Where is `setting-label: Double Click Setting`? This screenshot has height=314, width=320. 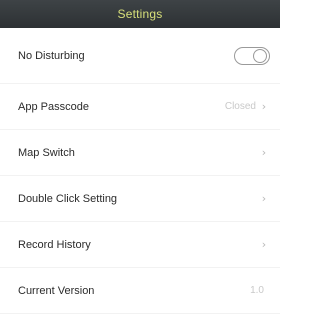 setting-label: Double Click Setting is located at coordinates (68, 198).